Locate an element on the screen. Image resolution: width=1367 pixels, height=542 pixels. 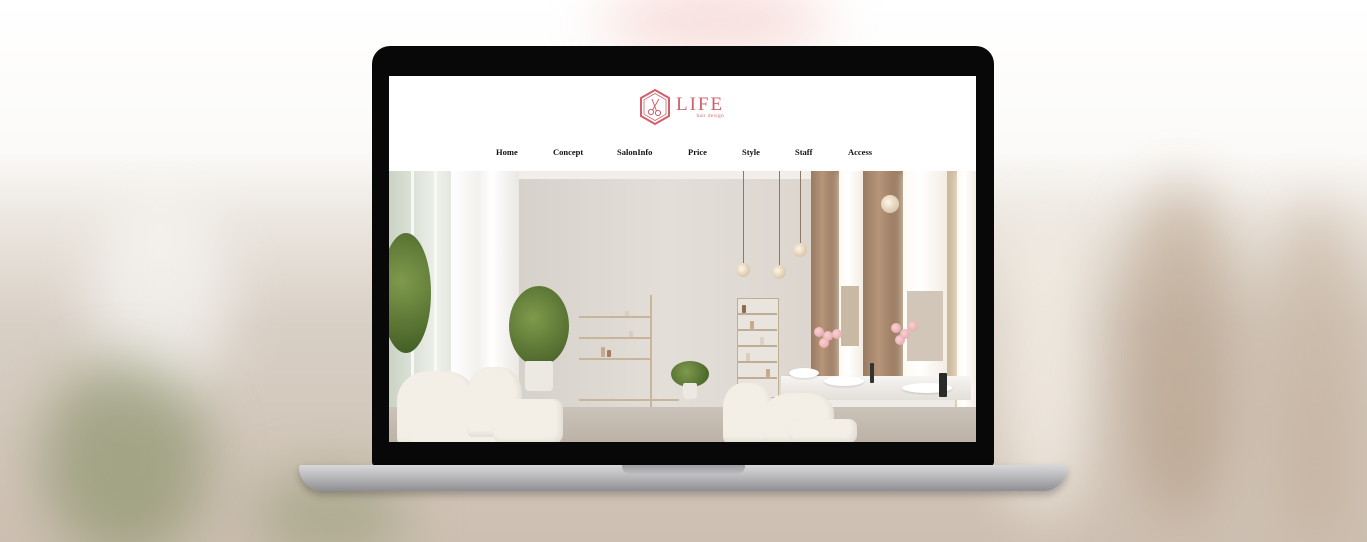
laptop-notch is located at coordinates (683, 469).